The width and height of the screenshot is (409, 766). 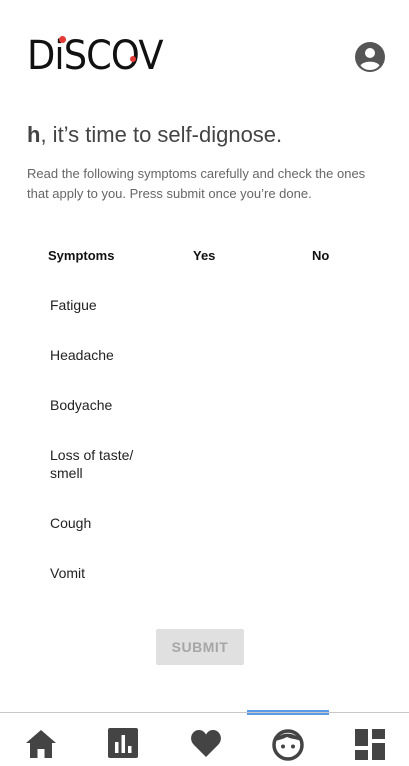 What do you see at coordinates (73, 305) in the screenshot?
I see `symptom-label: Fatigue` at bounding box center [73, 305].